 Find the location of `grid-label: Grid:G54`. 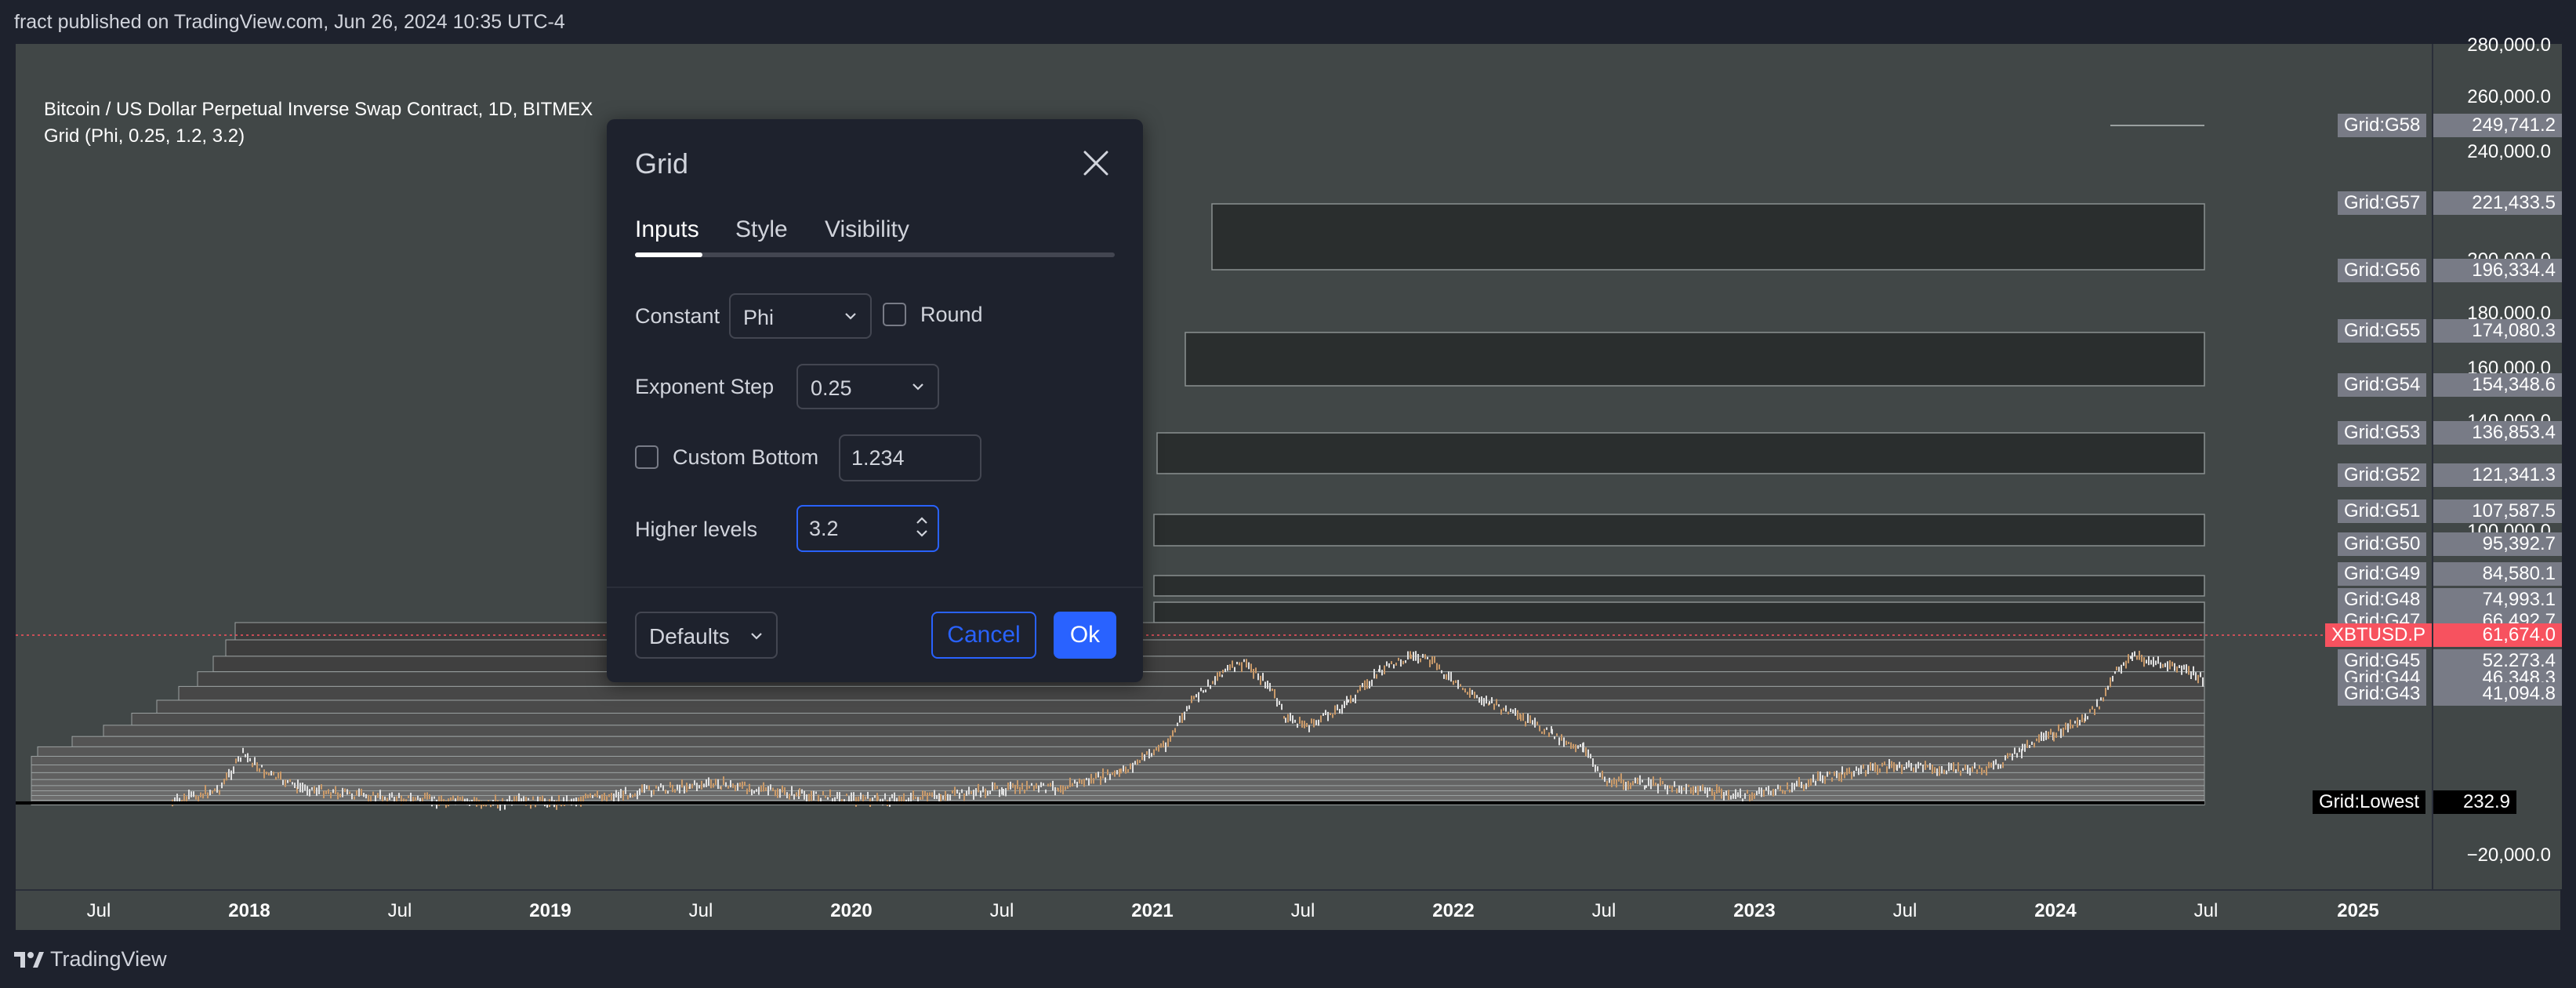

grid-label: Grid:G54 is located at coordinates (2382, 385).